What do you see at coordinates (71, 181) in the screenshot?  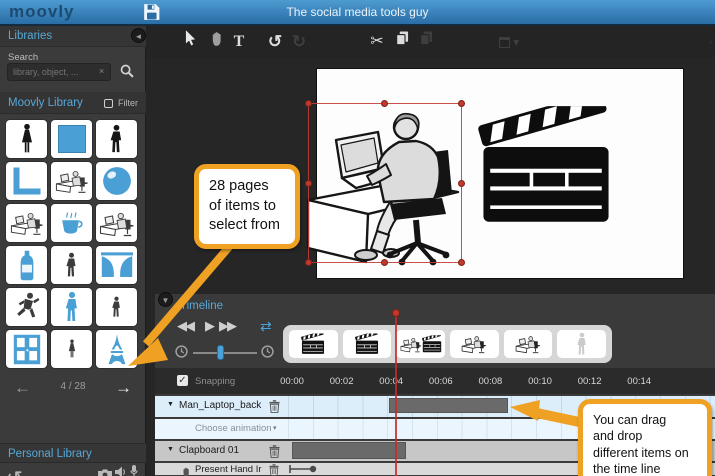 I see `library-item-woman-with-laptop` at bounding box center [71, 181].